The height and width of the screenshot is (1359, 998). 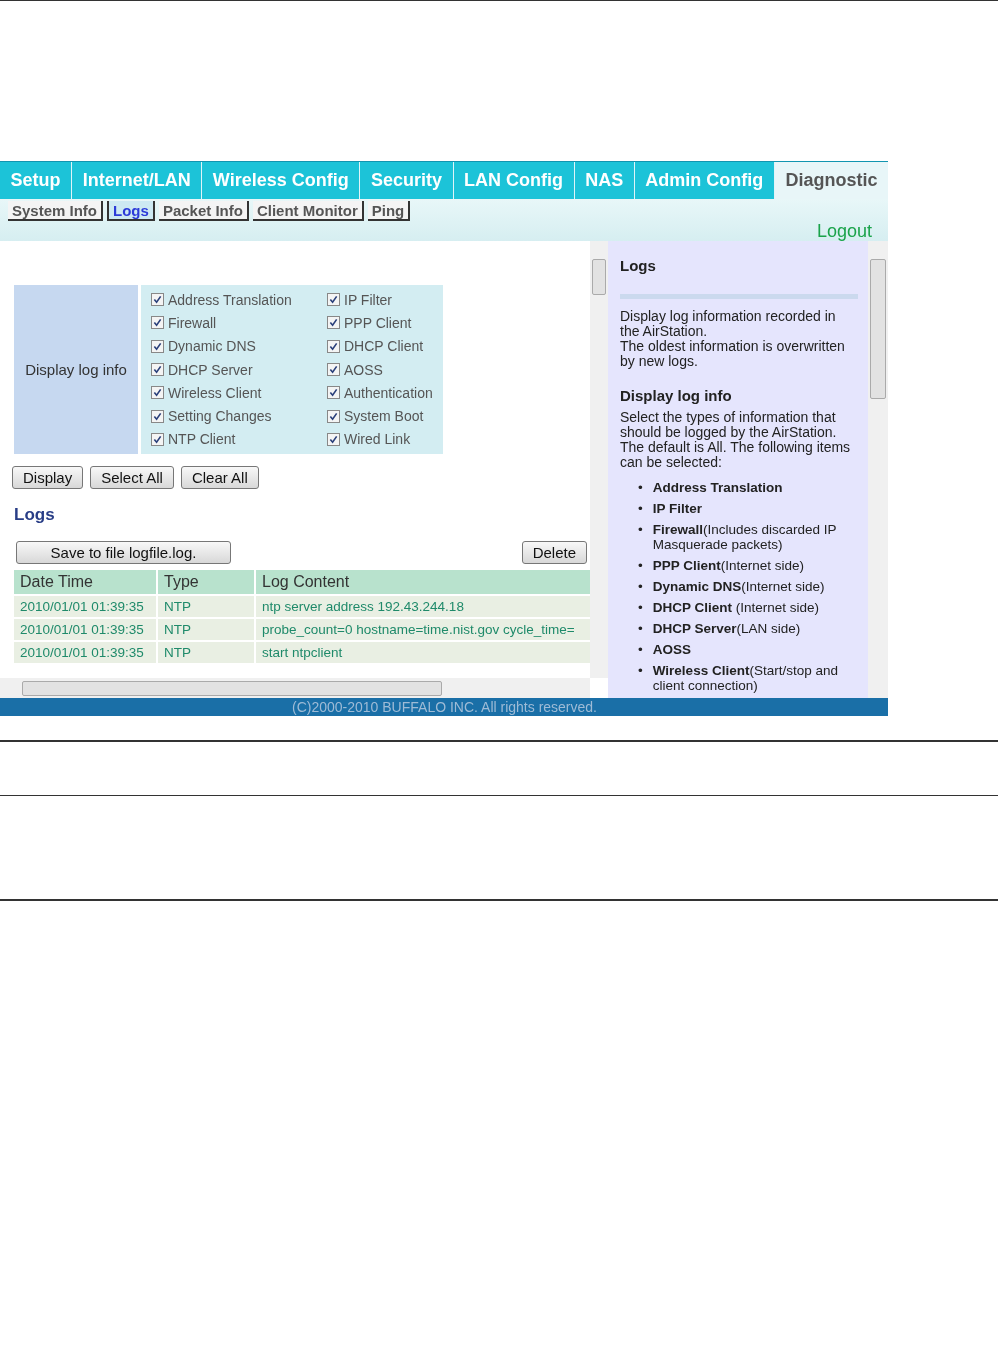 I want to click on column-header: Date Time, so click(x=85, y=582).